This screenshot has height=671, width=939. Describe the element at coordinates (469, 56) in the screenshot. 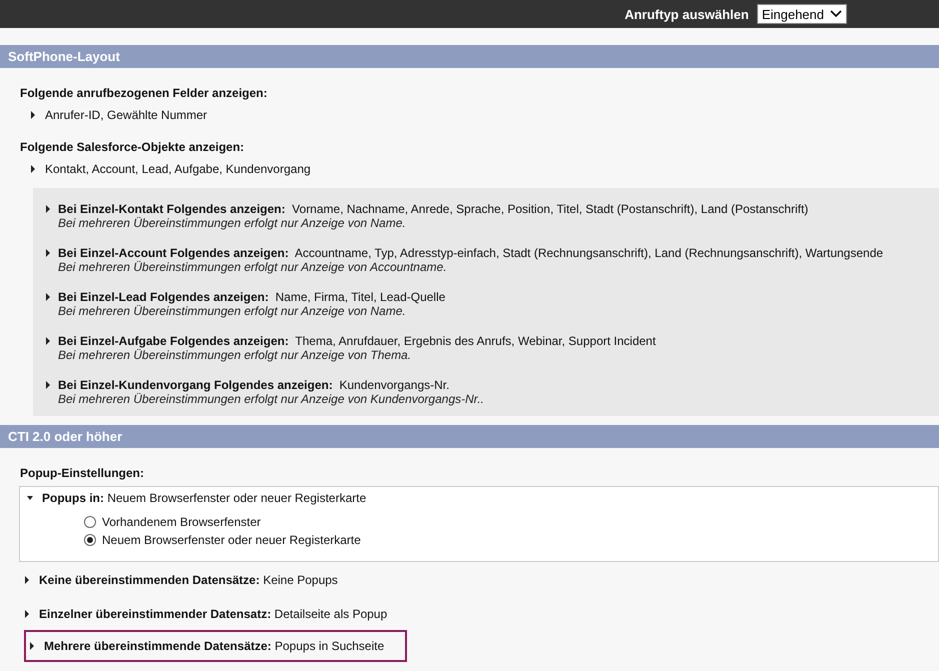

I see `section-header: SoftPhone-Layout` at that location.